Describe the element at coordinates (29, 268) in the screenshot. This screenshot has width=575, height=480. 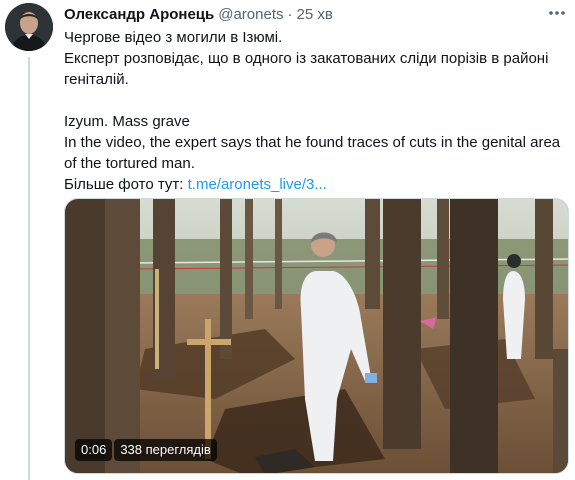
I see `thread-line` at that location.